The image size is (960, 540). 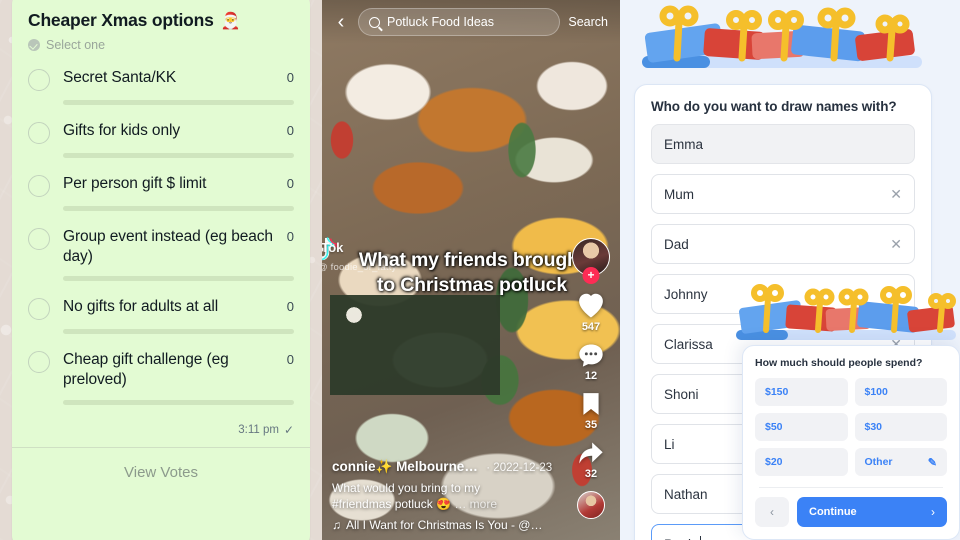 What do you see at coordinates (591, 261) in the screenshot?
I see `creator-avatar: +` at bounding box center [591, 261].